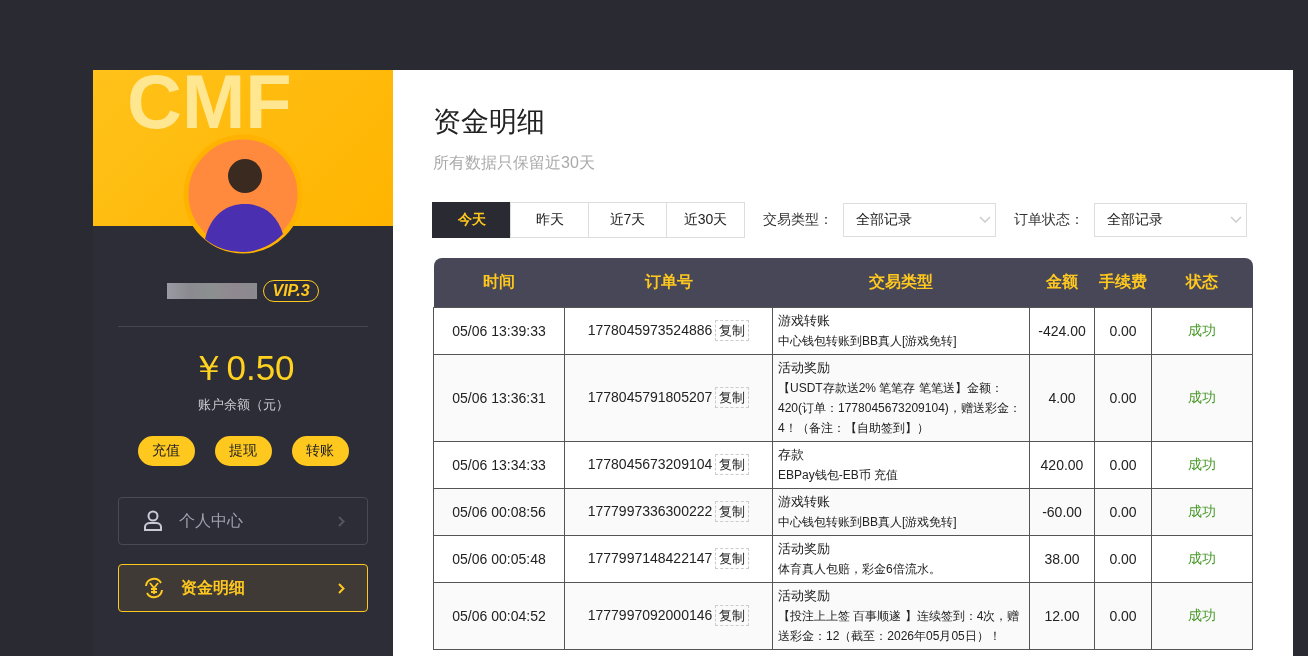  What do you see at coordinates (489, 122) in the screenshot?
I see `page-title: 资金明细` at bounding box center [489, 122].